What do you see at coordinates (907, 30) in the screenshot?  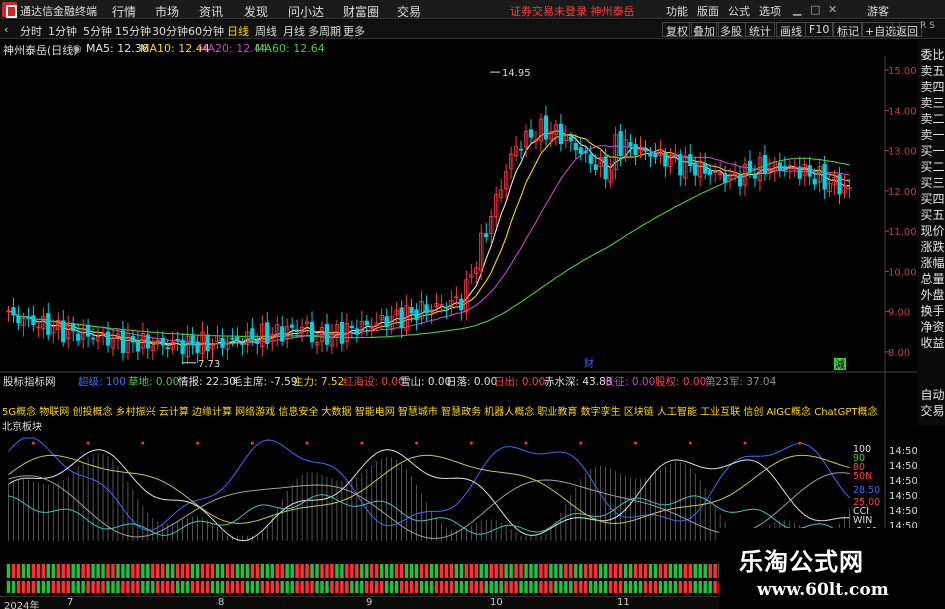 I see `return-button: 返回` at bounding box center [907, 30].